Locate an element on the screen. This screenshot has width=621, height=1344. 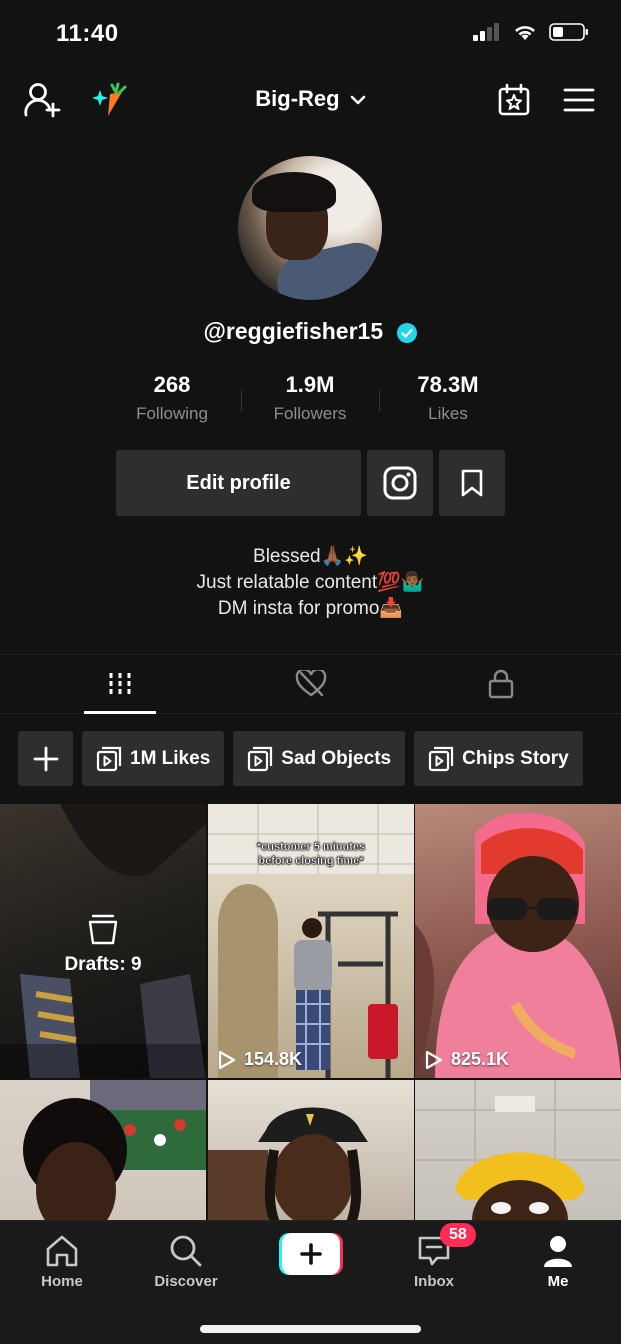
plus-icon is located at coordinates (45, 758).